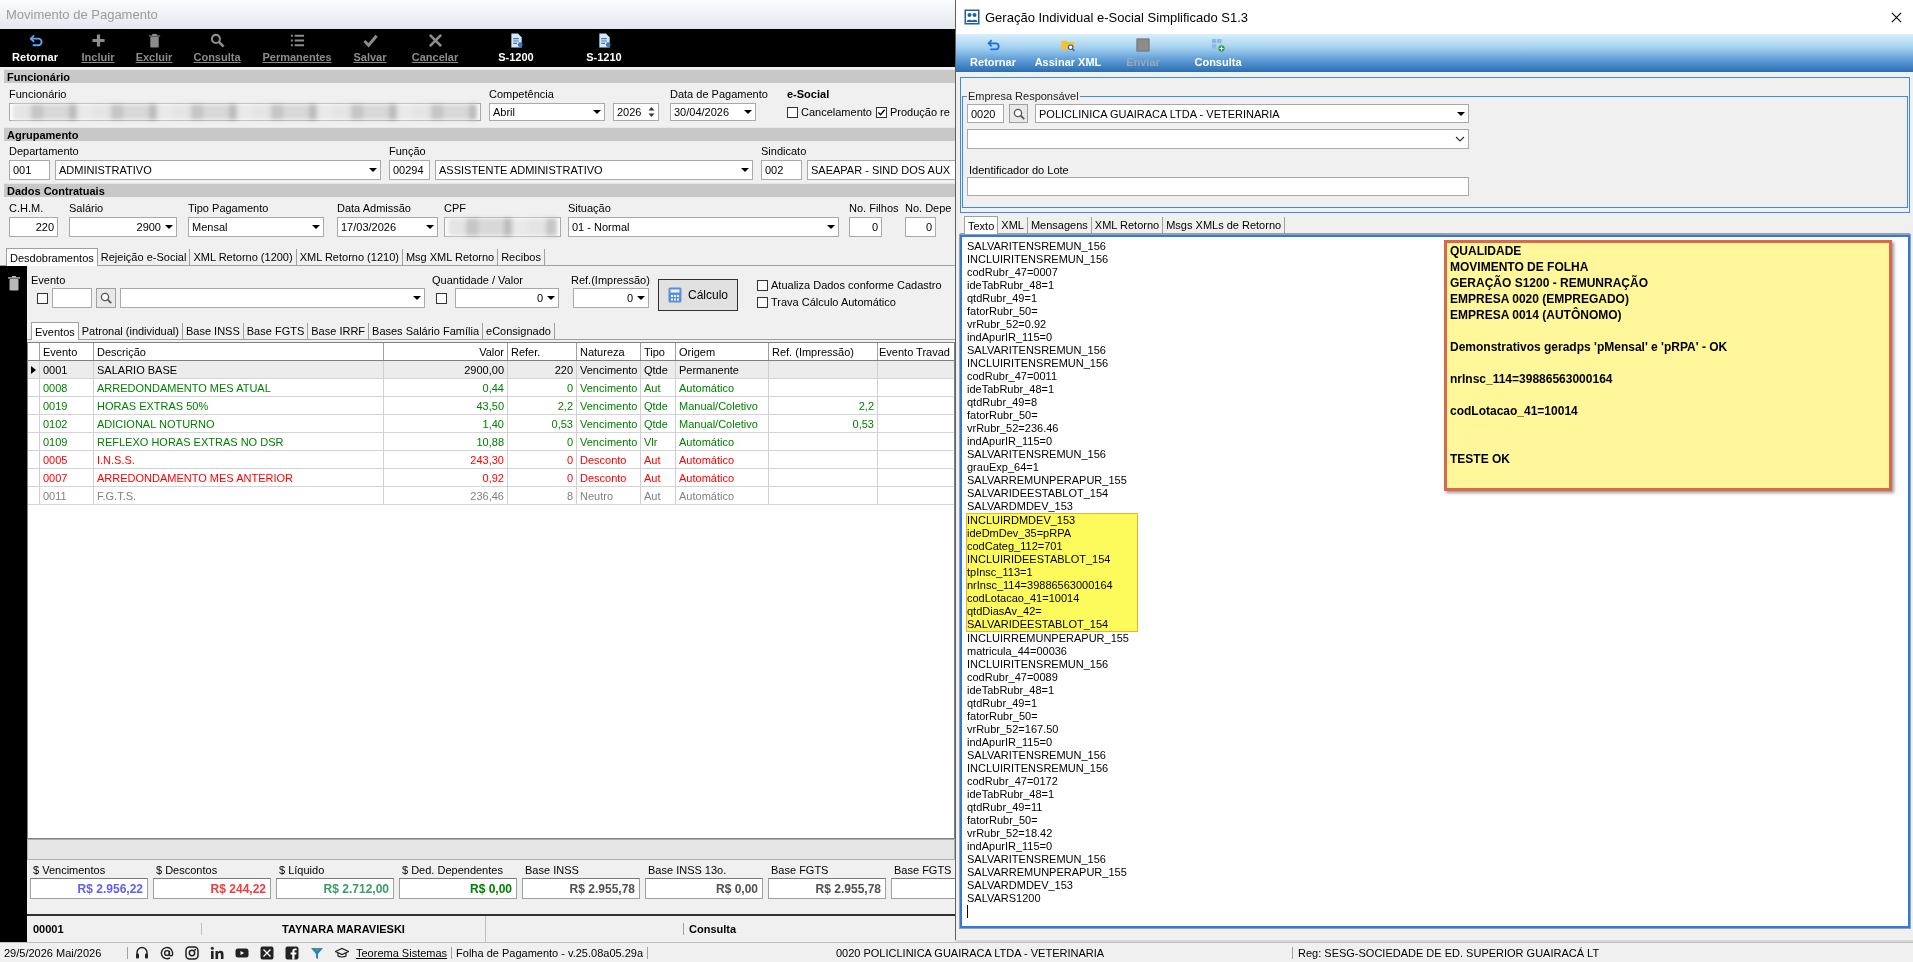 The height and width of the screenshot is (962, 1913). I want to click on tab: Texto, so click(981, 225).